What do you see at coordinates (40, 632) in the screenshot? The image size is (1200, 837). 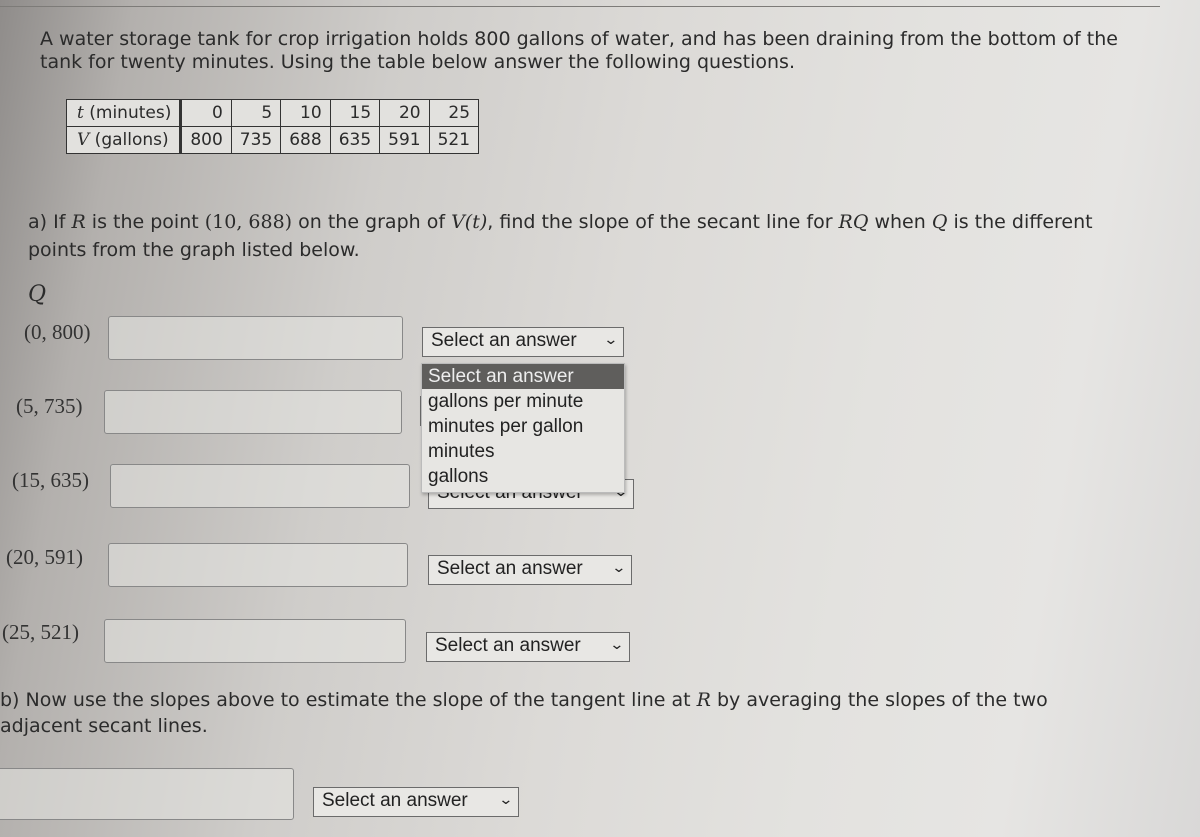 I see `point-label: (25, 521)` at bounding box center [40, 632].